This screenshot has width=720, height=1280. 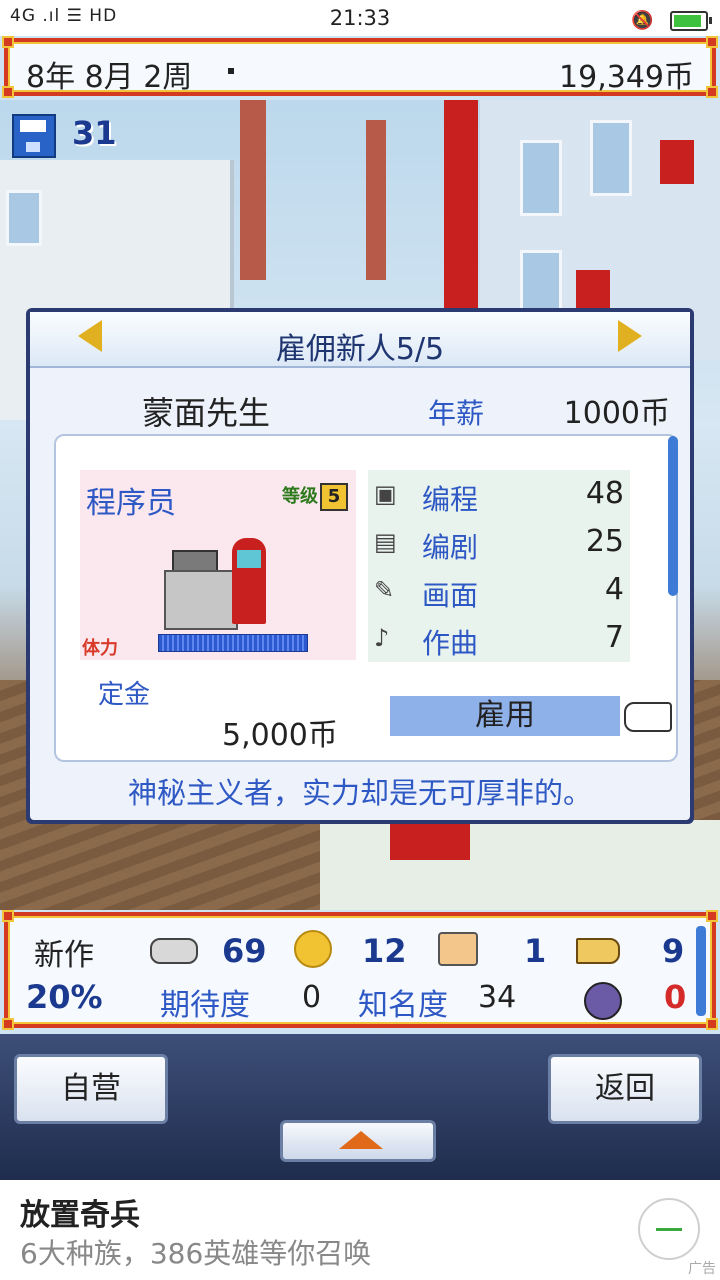 I want to click on candidate-name: 蒙面先生, so click(x=206, y=413).